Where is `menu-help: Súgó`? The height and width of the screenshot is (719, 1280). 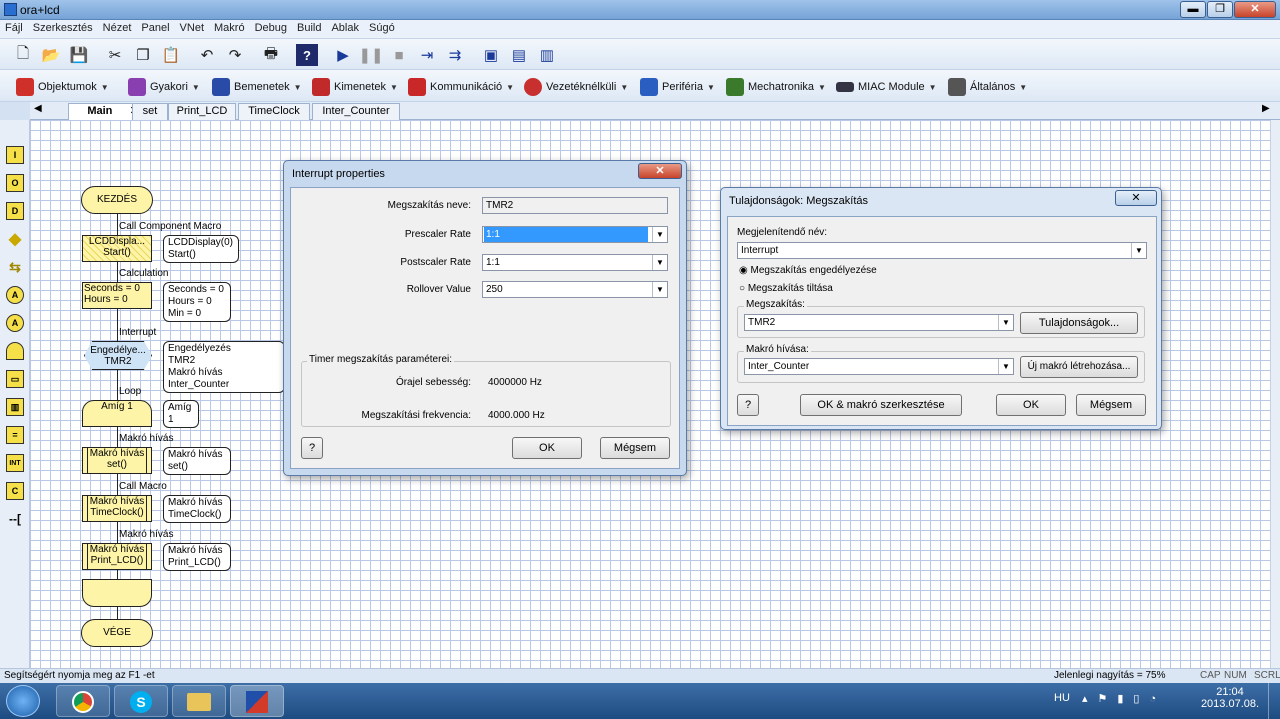
menu-help: Súgó is located at coordinates (382, 28).